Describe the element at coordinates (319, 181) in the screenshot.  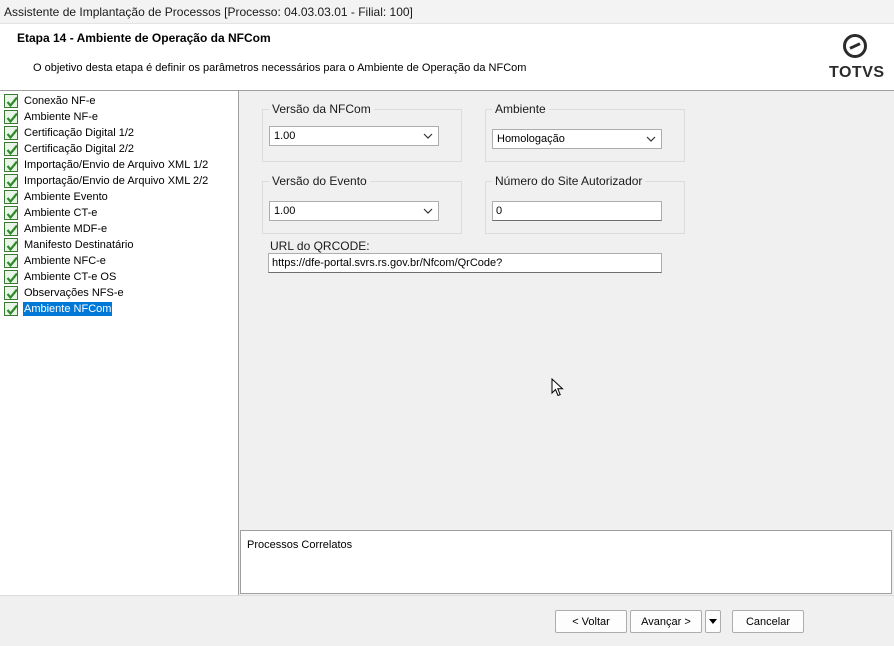
I see `label-versao-evento: Versão do Evento` at that location.